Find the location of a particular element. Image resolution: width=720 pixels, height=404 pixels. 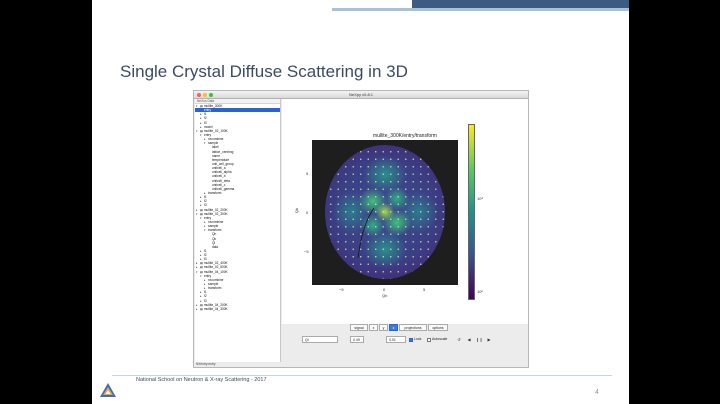

colorbar-tick-label: 10³ is located at coordinates (480, 198).